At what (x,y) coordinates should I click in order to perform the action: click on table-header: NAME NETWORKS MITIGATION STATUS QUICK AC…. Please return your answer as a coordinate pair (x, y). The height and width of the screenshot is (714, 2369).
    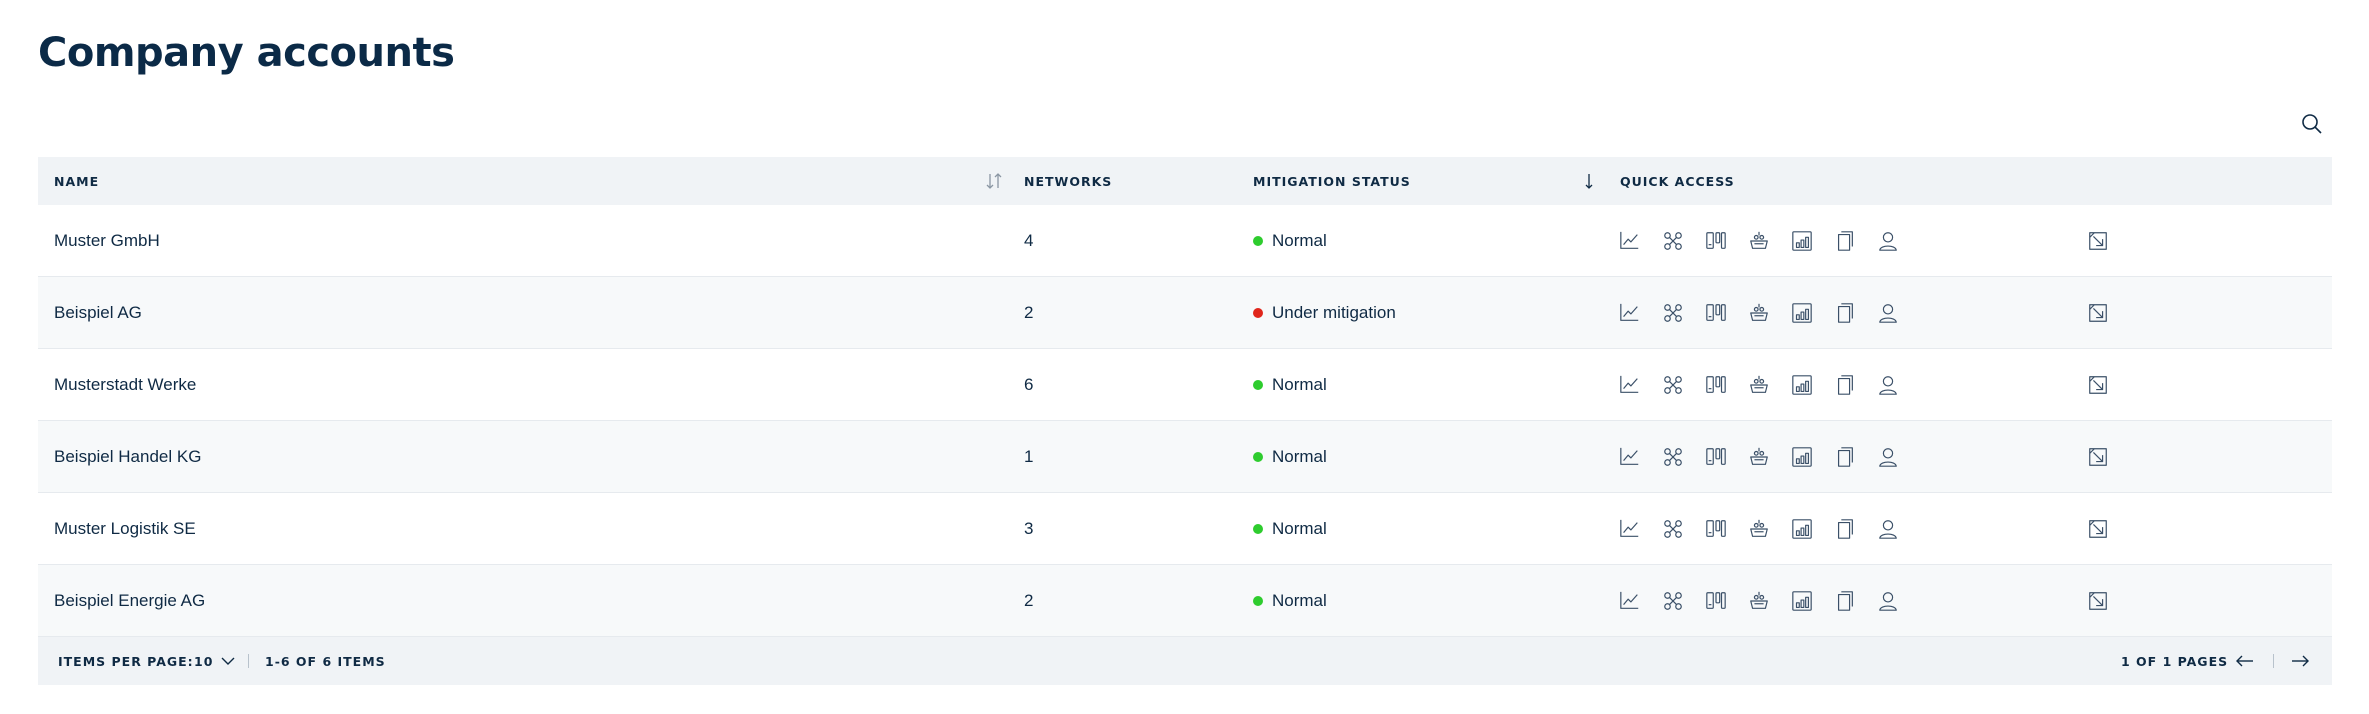
    Looking at the image, I should click on (1185, 181).